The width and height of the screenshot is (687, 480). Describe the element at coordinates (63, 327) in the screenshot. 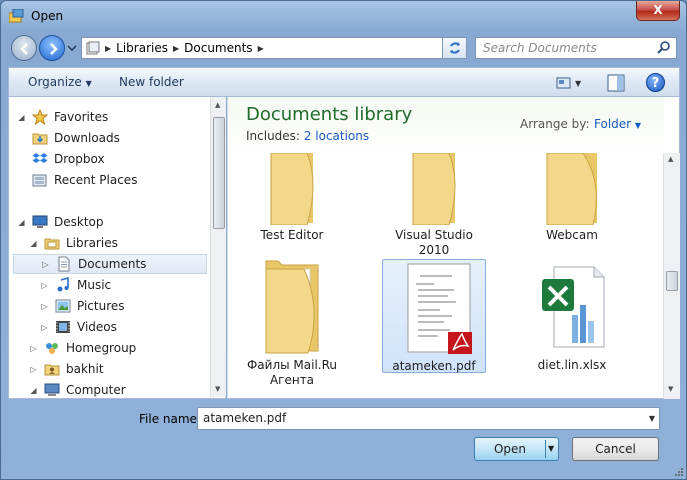

I see `videos-icon` at that location.